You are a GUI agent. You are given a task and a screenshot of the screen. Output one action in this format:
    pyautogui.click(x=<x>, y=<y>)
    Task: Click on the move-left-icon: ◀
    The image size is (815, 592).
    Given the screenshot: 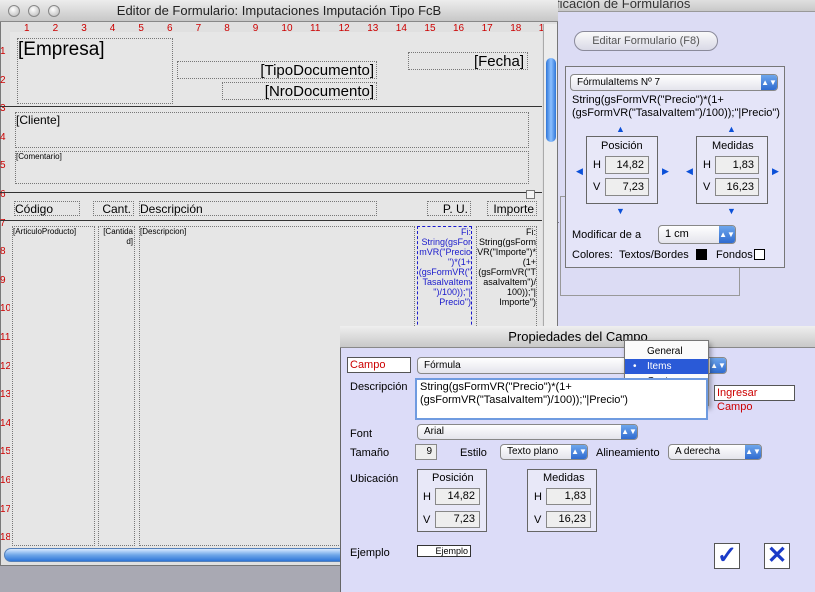 What is the action you would take?
    pyautogui.click(x=579, y=171)
    